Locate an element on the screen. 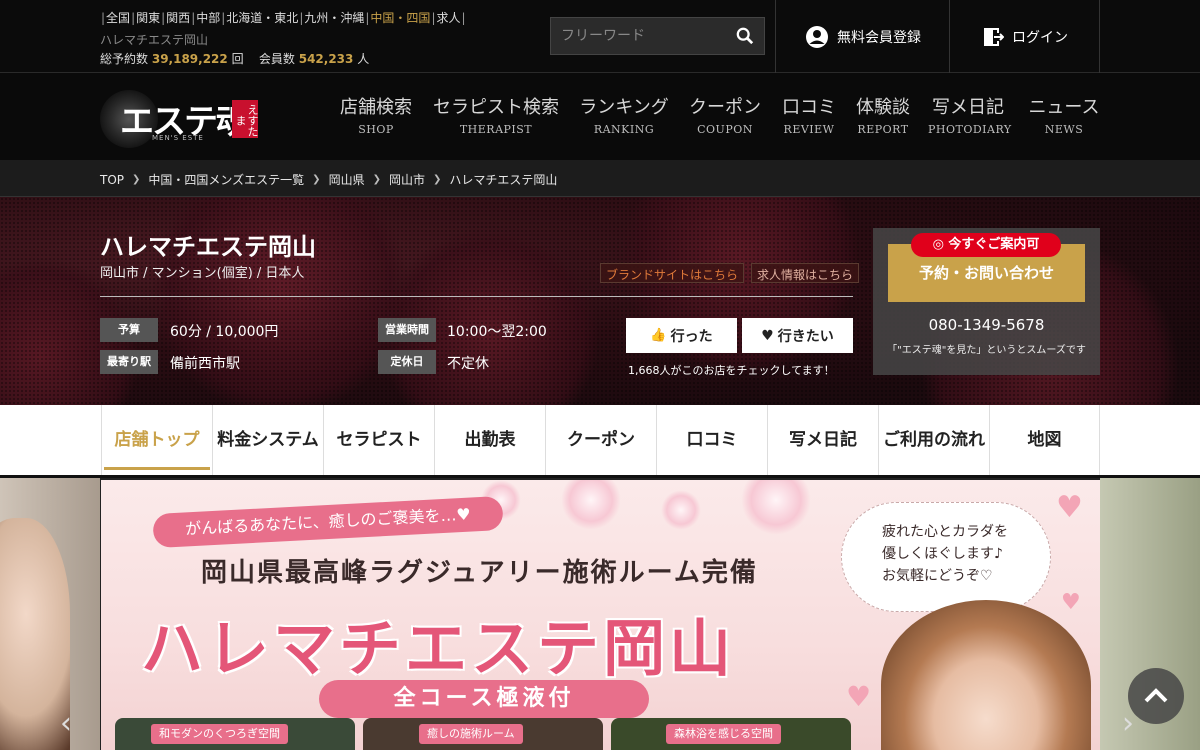  bubble-line: 疲れた心とカラダを is located at coordinates (945, 532).